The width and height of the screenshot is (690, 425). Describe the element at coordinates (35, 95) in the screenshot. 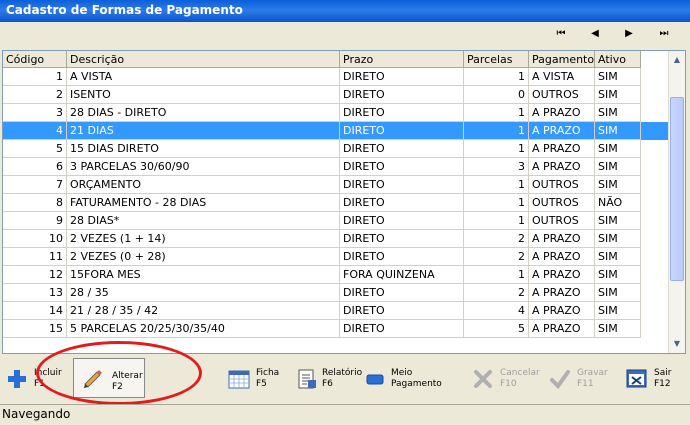

I see `cell-codigo: 2` at that location.